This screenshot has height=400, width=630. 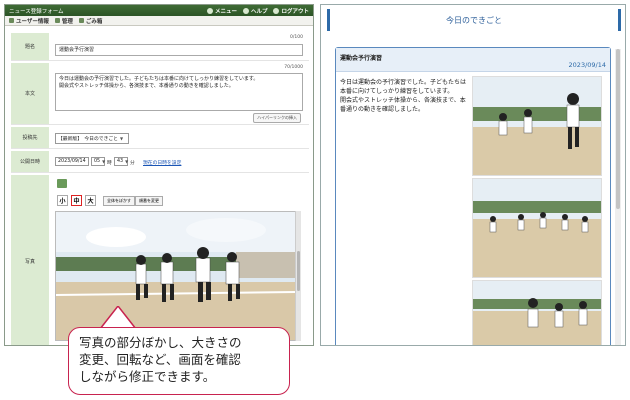 What do you see at coordinates (179, 50) in the screenshot?
I see `title-input: 運動会予行演習` at bounding box center [179, 50].